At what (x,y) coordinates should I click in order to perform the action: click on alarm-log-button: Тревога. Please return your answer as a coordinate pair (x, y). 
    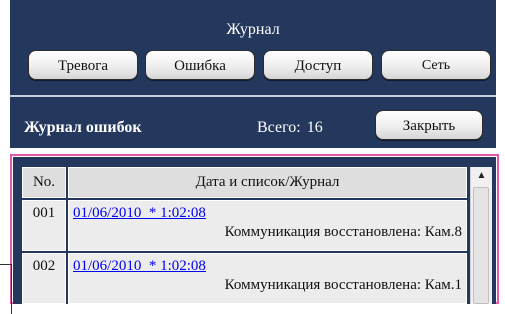
    Looking at the image, I should click on (83, 65).